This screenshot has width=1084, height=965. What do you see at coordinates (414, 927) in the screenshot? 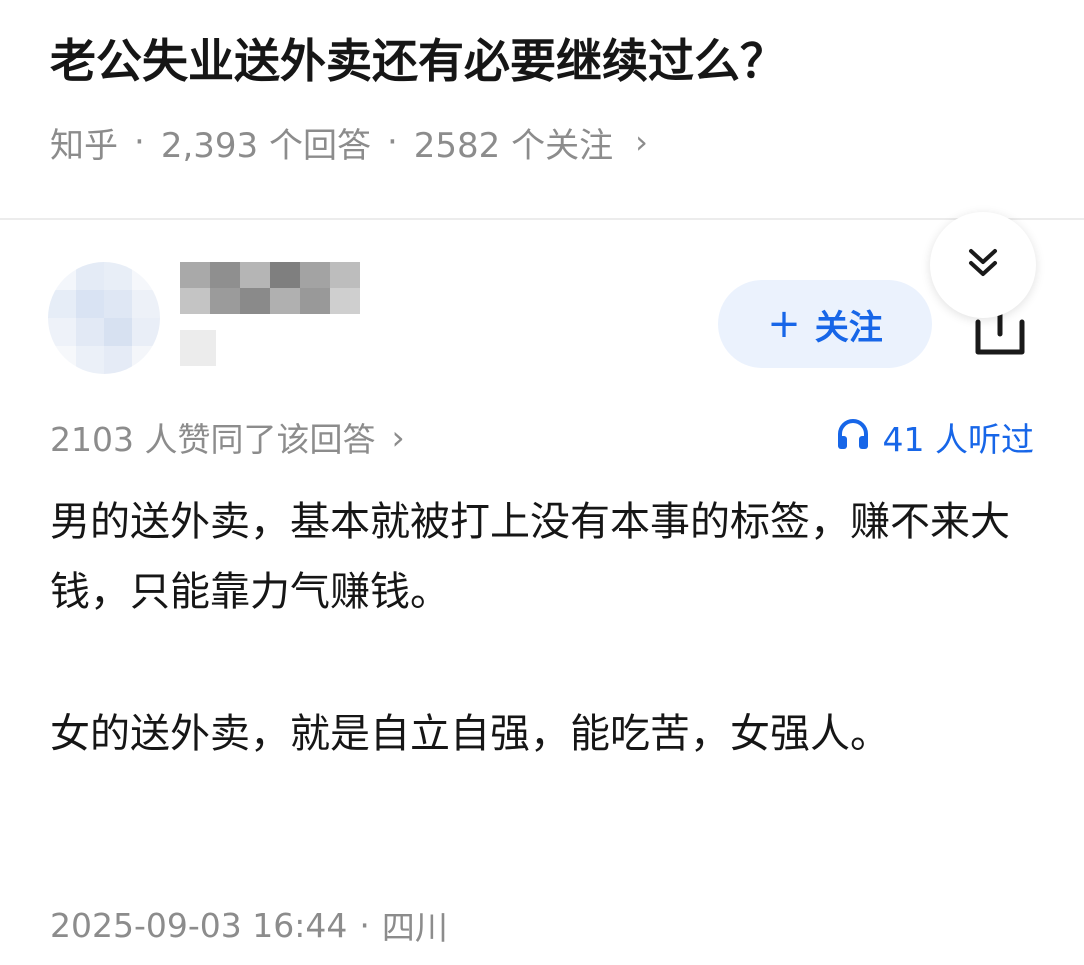
I see `answer-location: 四川` at bounding box center [414, 927].